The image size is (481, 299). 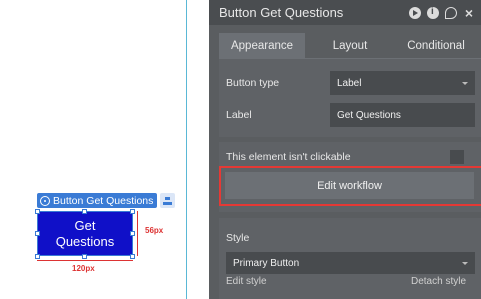 I want to click on selection-label-text: Button Get Questions, so click(x=103, y=200).